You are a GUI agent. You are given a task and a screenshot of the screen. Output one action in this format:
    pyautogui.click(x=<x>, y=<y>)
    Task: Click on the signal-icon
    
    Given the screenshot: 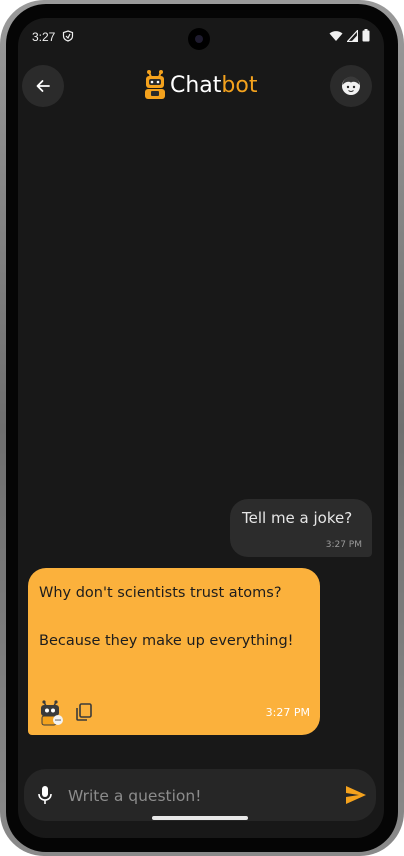 What is the action you would take?
    pyautogui.click(x=352, y=35)
    